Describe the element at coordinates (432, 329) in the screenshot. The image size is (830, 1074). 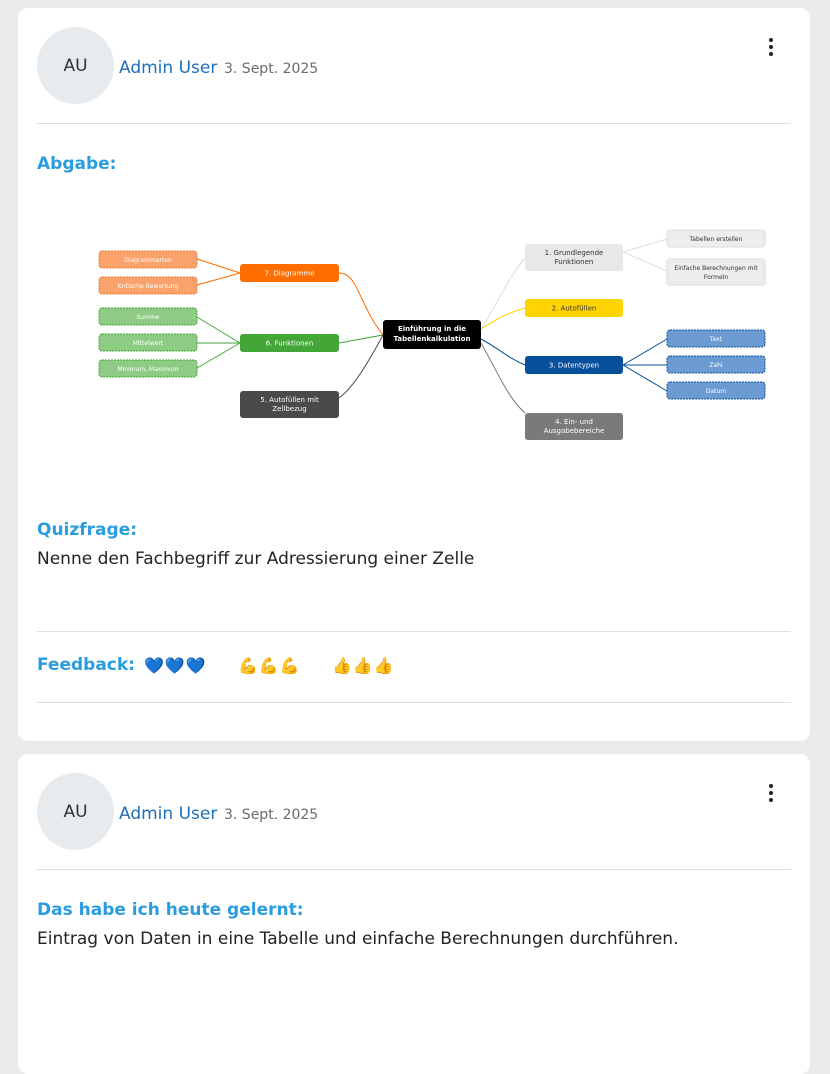
I see `mindmap-center-label-1: Einführung in die` at that location.